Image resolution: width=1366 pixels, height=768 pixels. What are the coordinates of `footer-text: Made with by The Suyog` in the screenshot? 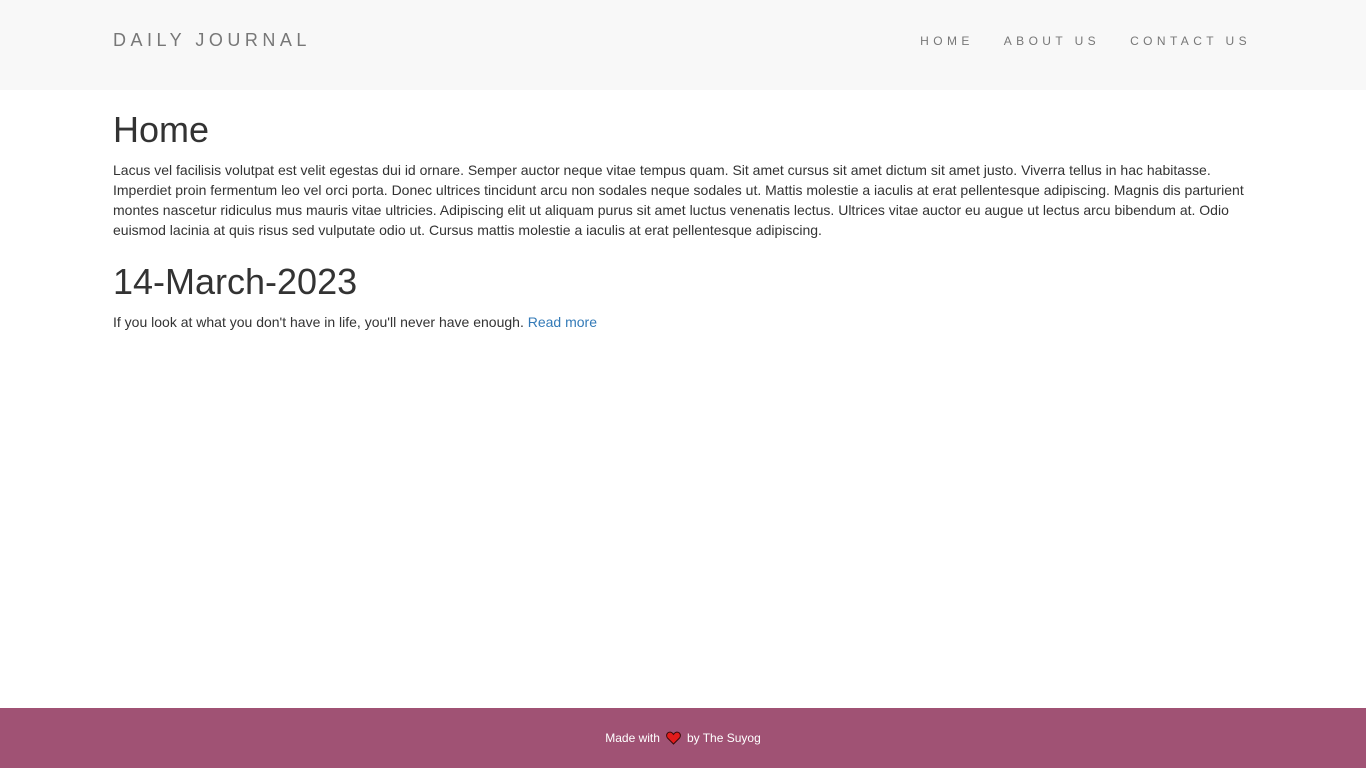 It's located at (683, 738).